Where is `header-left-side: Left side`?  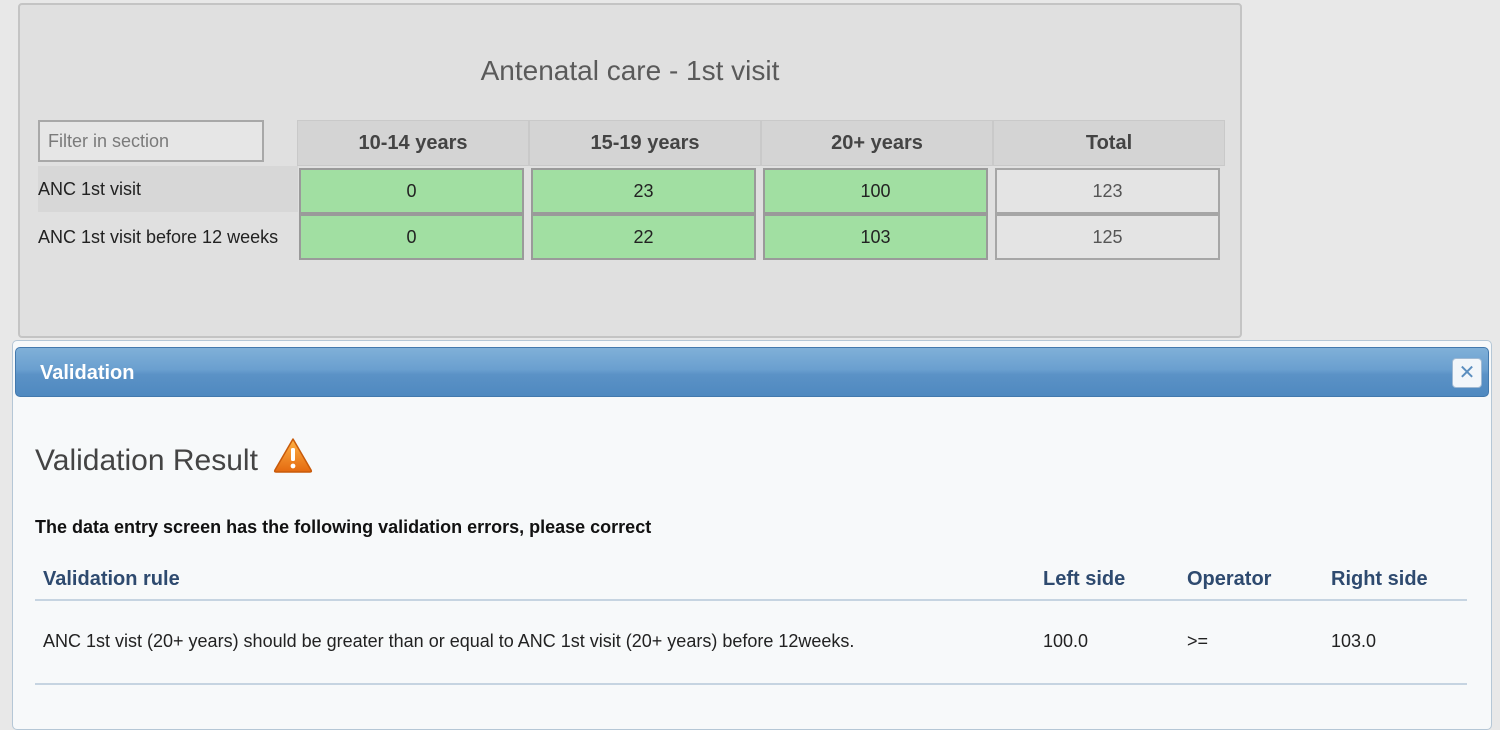 header-left-side: Left side is located at coordinates (1084, 578).